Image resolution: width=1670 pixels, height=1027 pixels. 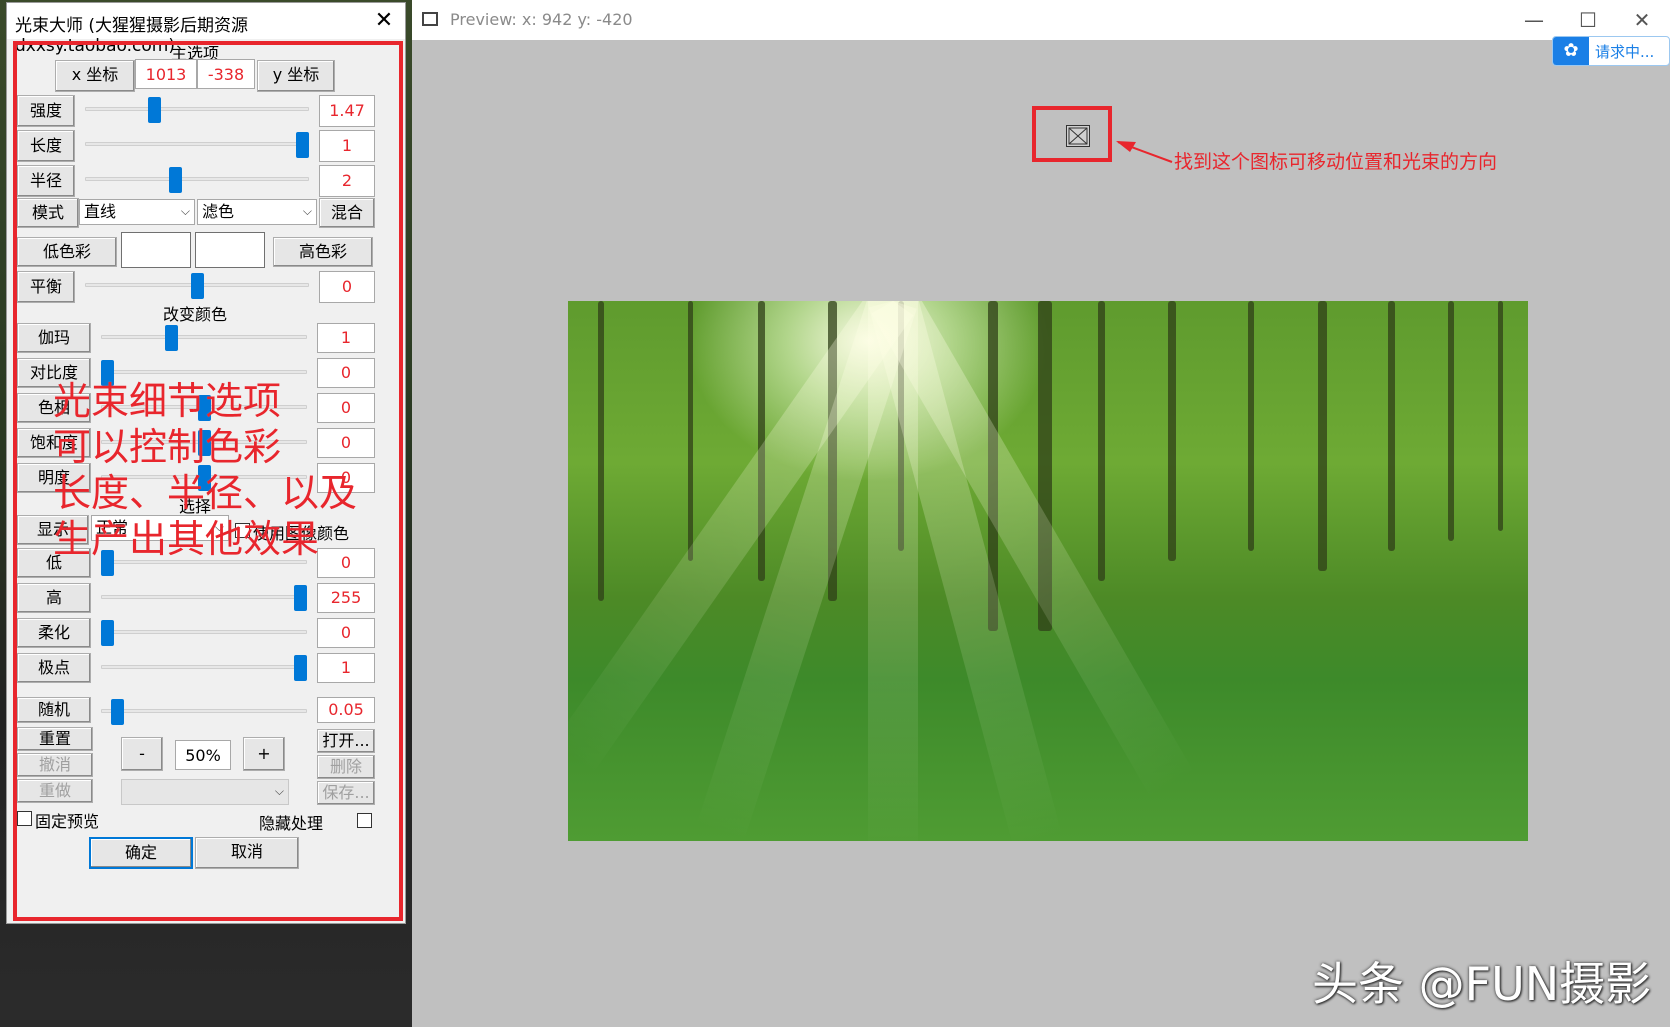 I want to click on slider-label-高: 高, so click(x=54, y=598).